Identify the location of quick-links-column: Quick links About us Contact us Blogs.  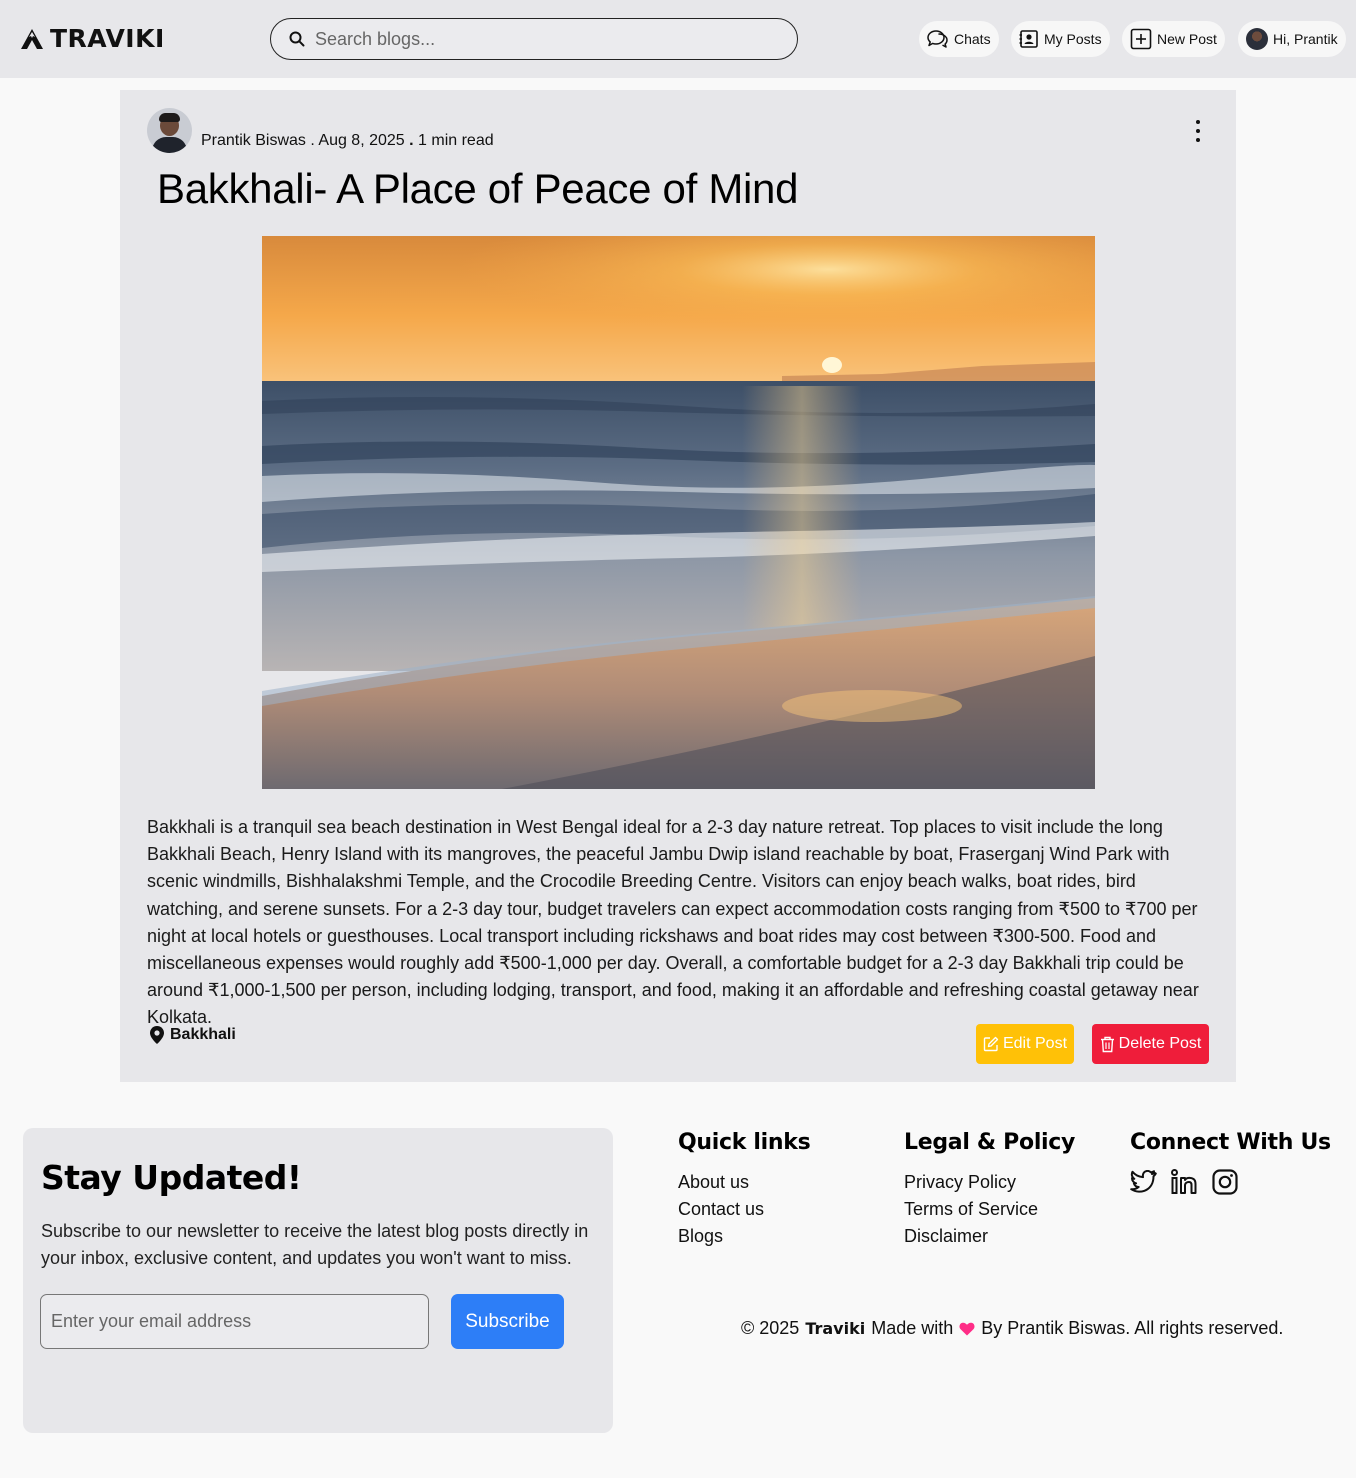
(744, 1190).